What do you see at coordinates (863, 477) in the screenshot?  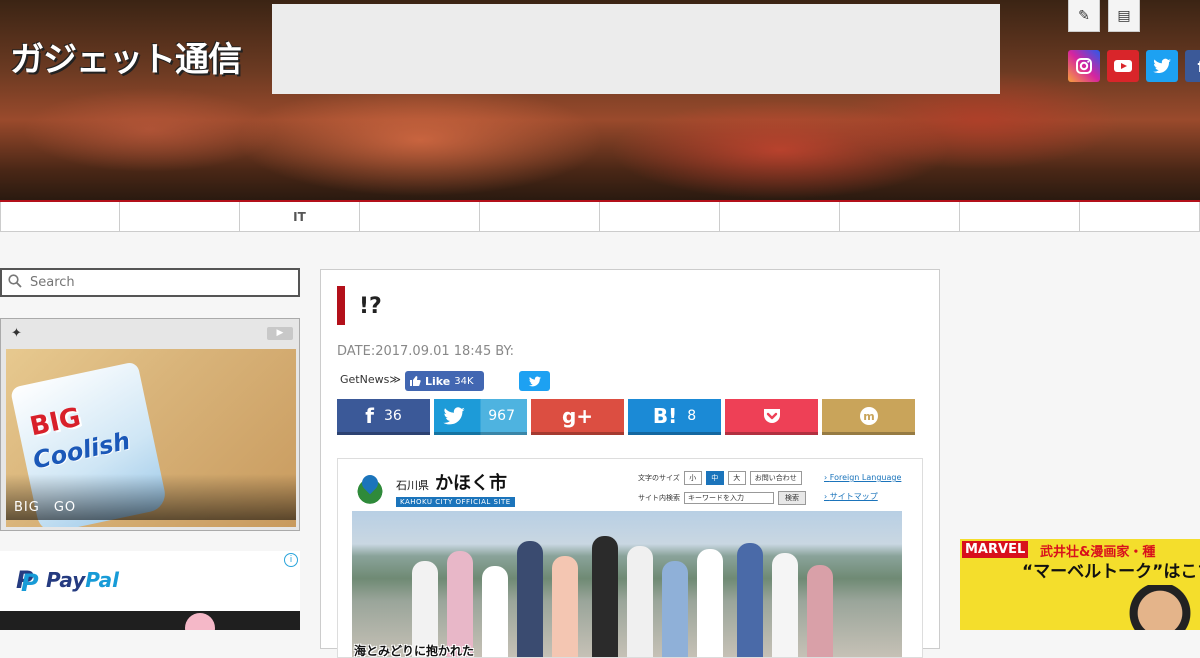 I see `foreign-language-link: › Foreign Language` at bounding box center [863, 477].